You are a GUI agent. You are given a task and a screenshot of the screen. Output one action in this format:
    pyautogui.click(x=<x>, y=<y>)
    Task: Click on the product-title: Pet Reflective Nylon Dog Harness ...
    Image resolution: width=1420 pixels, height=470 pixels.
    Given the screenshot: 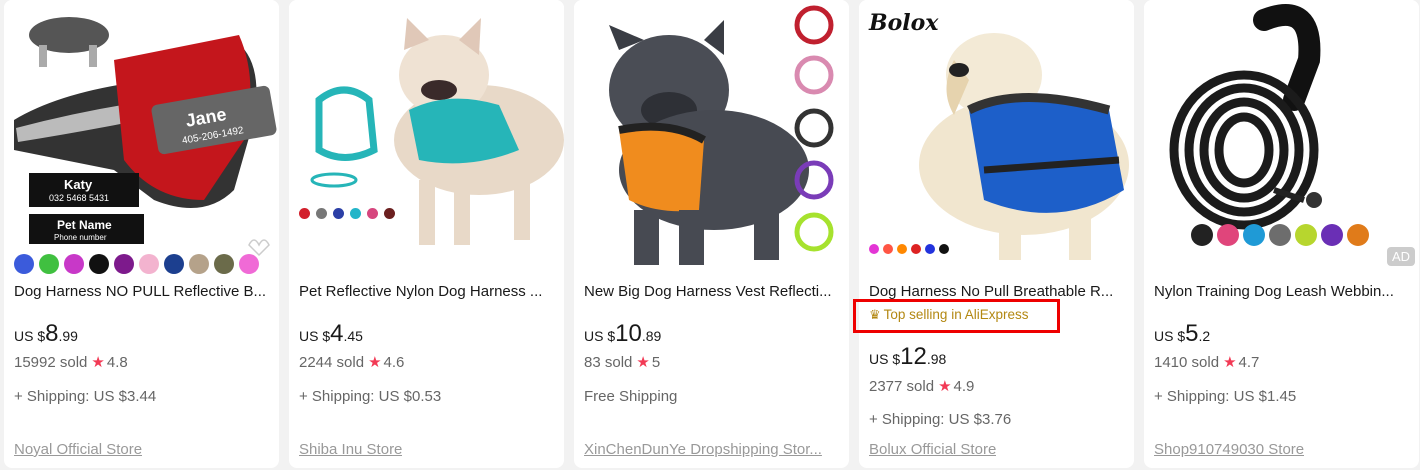 What is the action you would take?
    pyautogui.click(x=426, y=291)
    